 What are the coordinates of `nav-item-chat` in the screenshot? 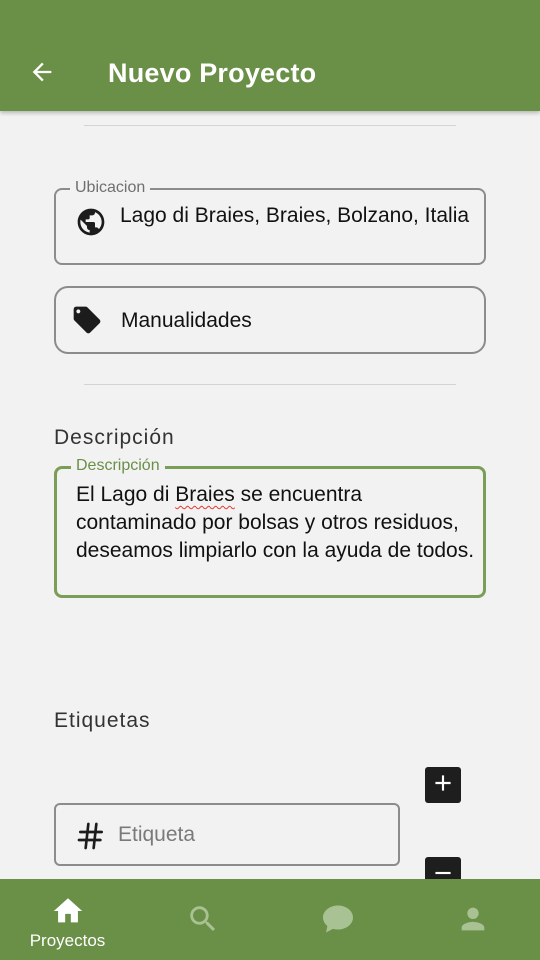 It's located at (337, 919).